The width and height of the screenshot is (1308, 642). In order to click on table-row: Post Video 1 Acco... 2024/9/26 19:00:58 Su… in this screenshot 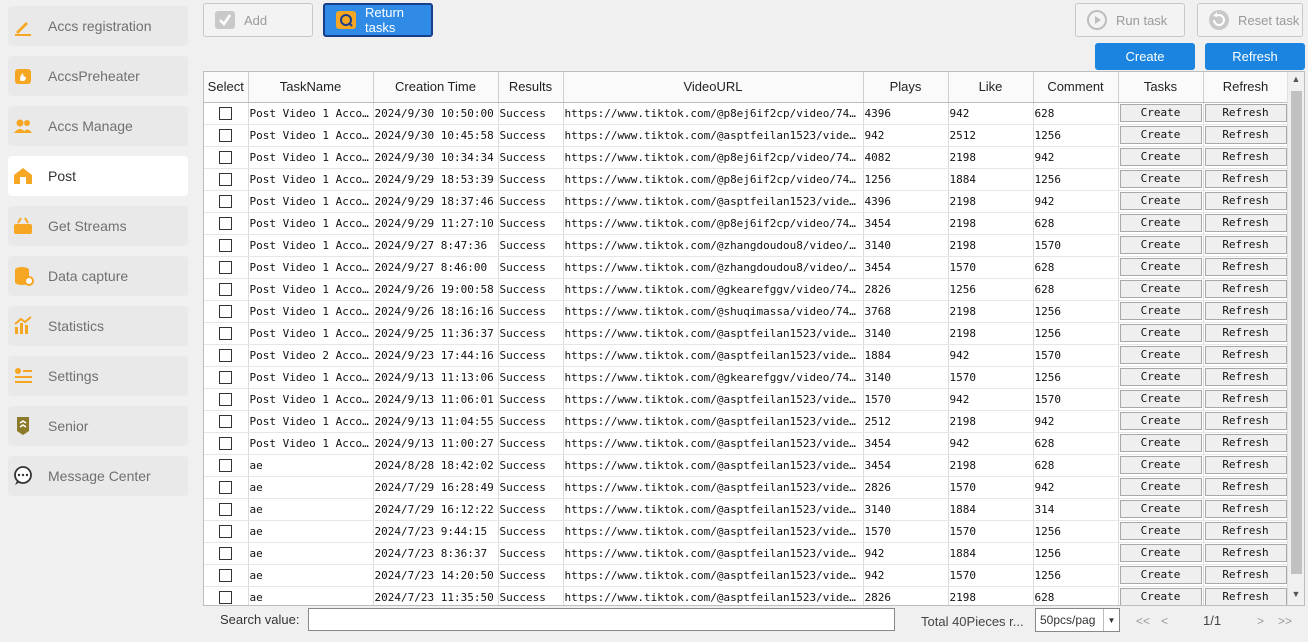, I will do `click(746, 289)`.